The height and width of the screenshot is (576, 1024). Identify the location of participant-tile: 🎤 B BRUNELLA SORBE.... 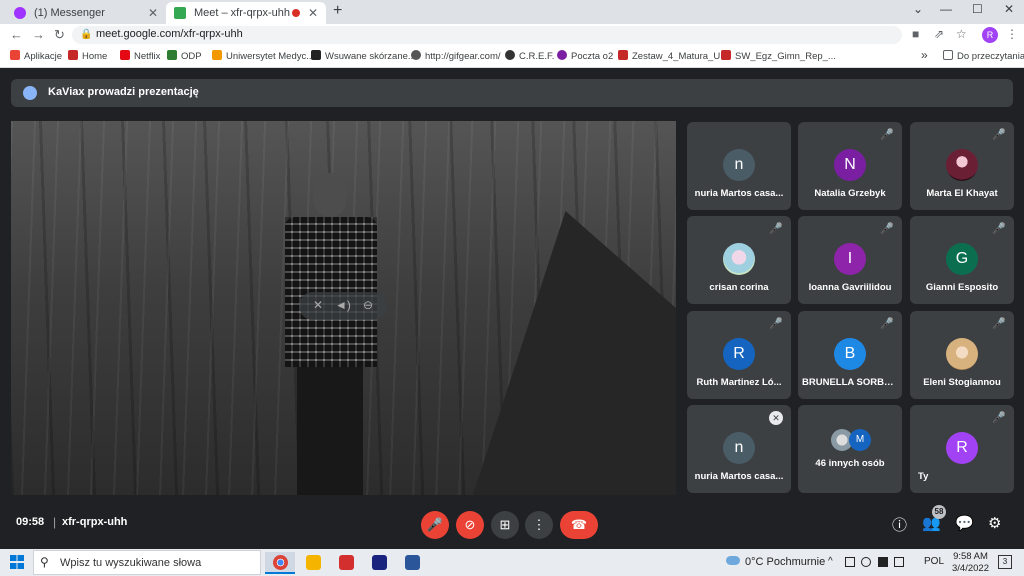
(850, 355).